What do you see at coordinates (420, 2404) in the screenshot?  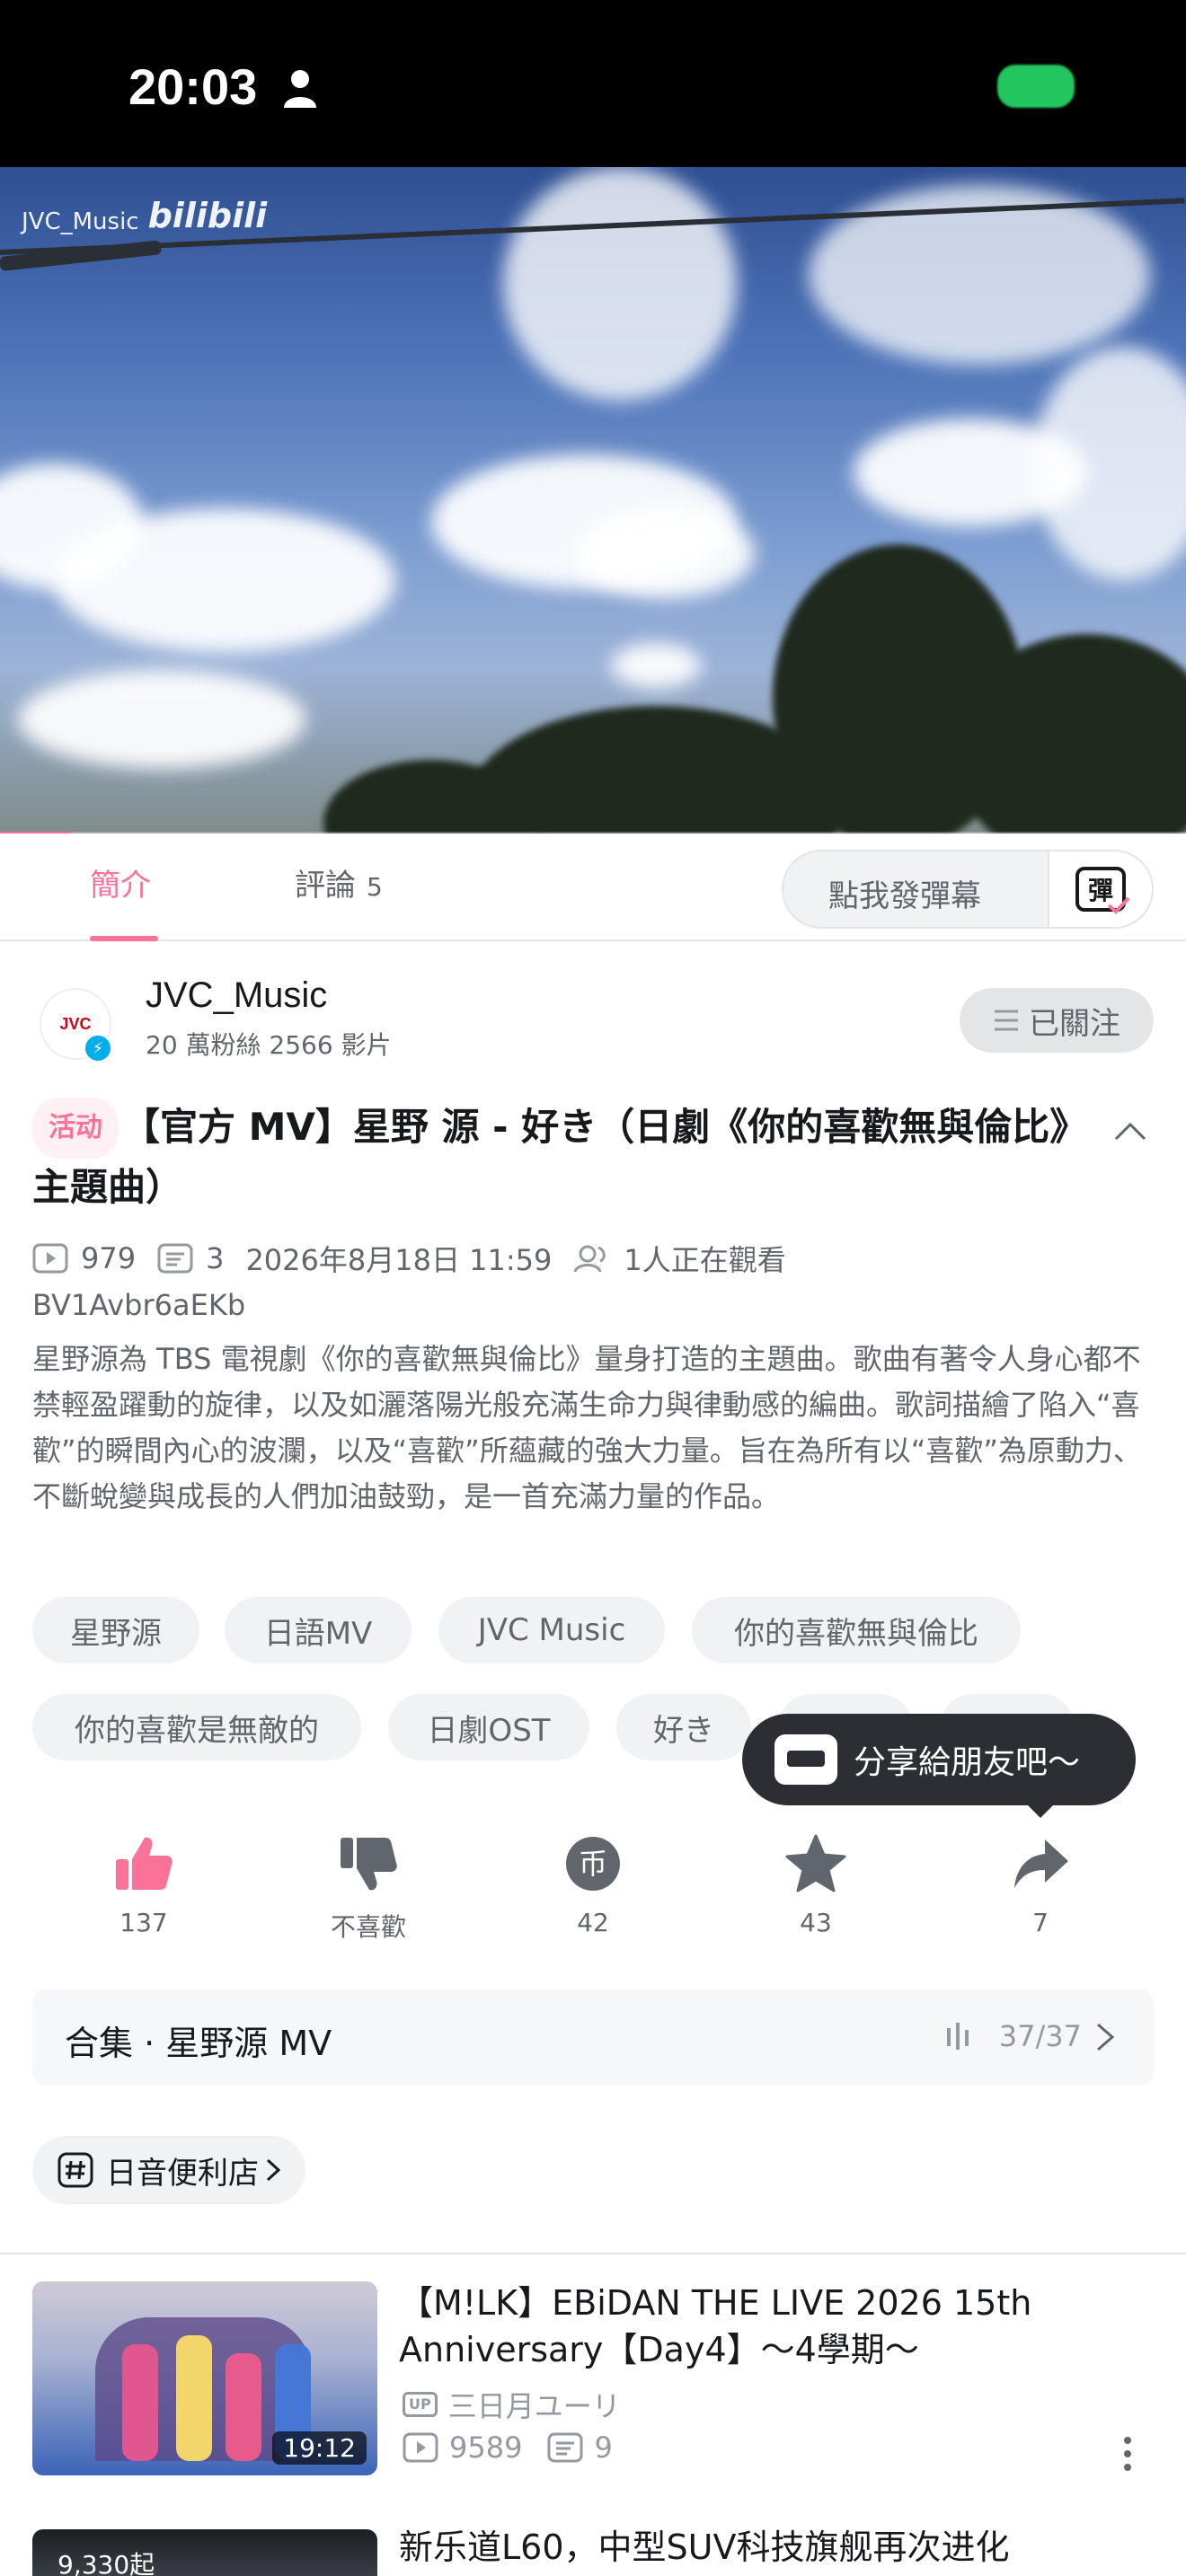 I see `up-badge-icon: UP` at bounding box center [420, 2404].